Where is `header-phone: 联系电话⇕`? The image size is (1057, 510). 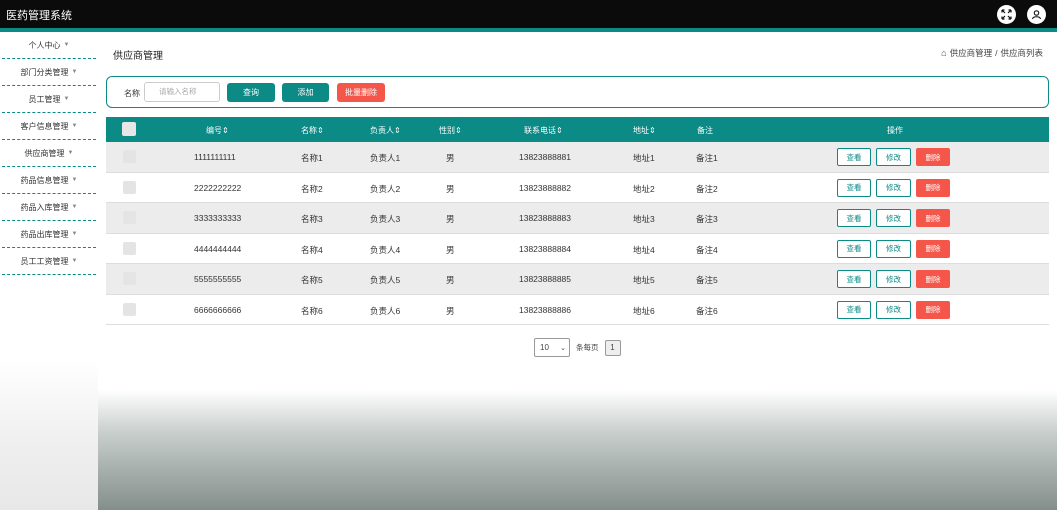
header-phone: 联系电话⇕ is located at coordinates (543, 130).